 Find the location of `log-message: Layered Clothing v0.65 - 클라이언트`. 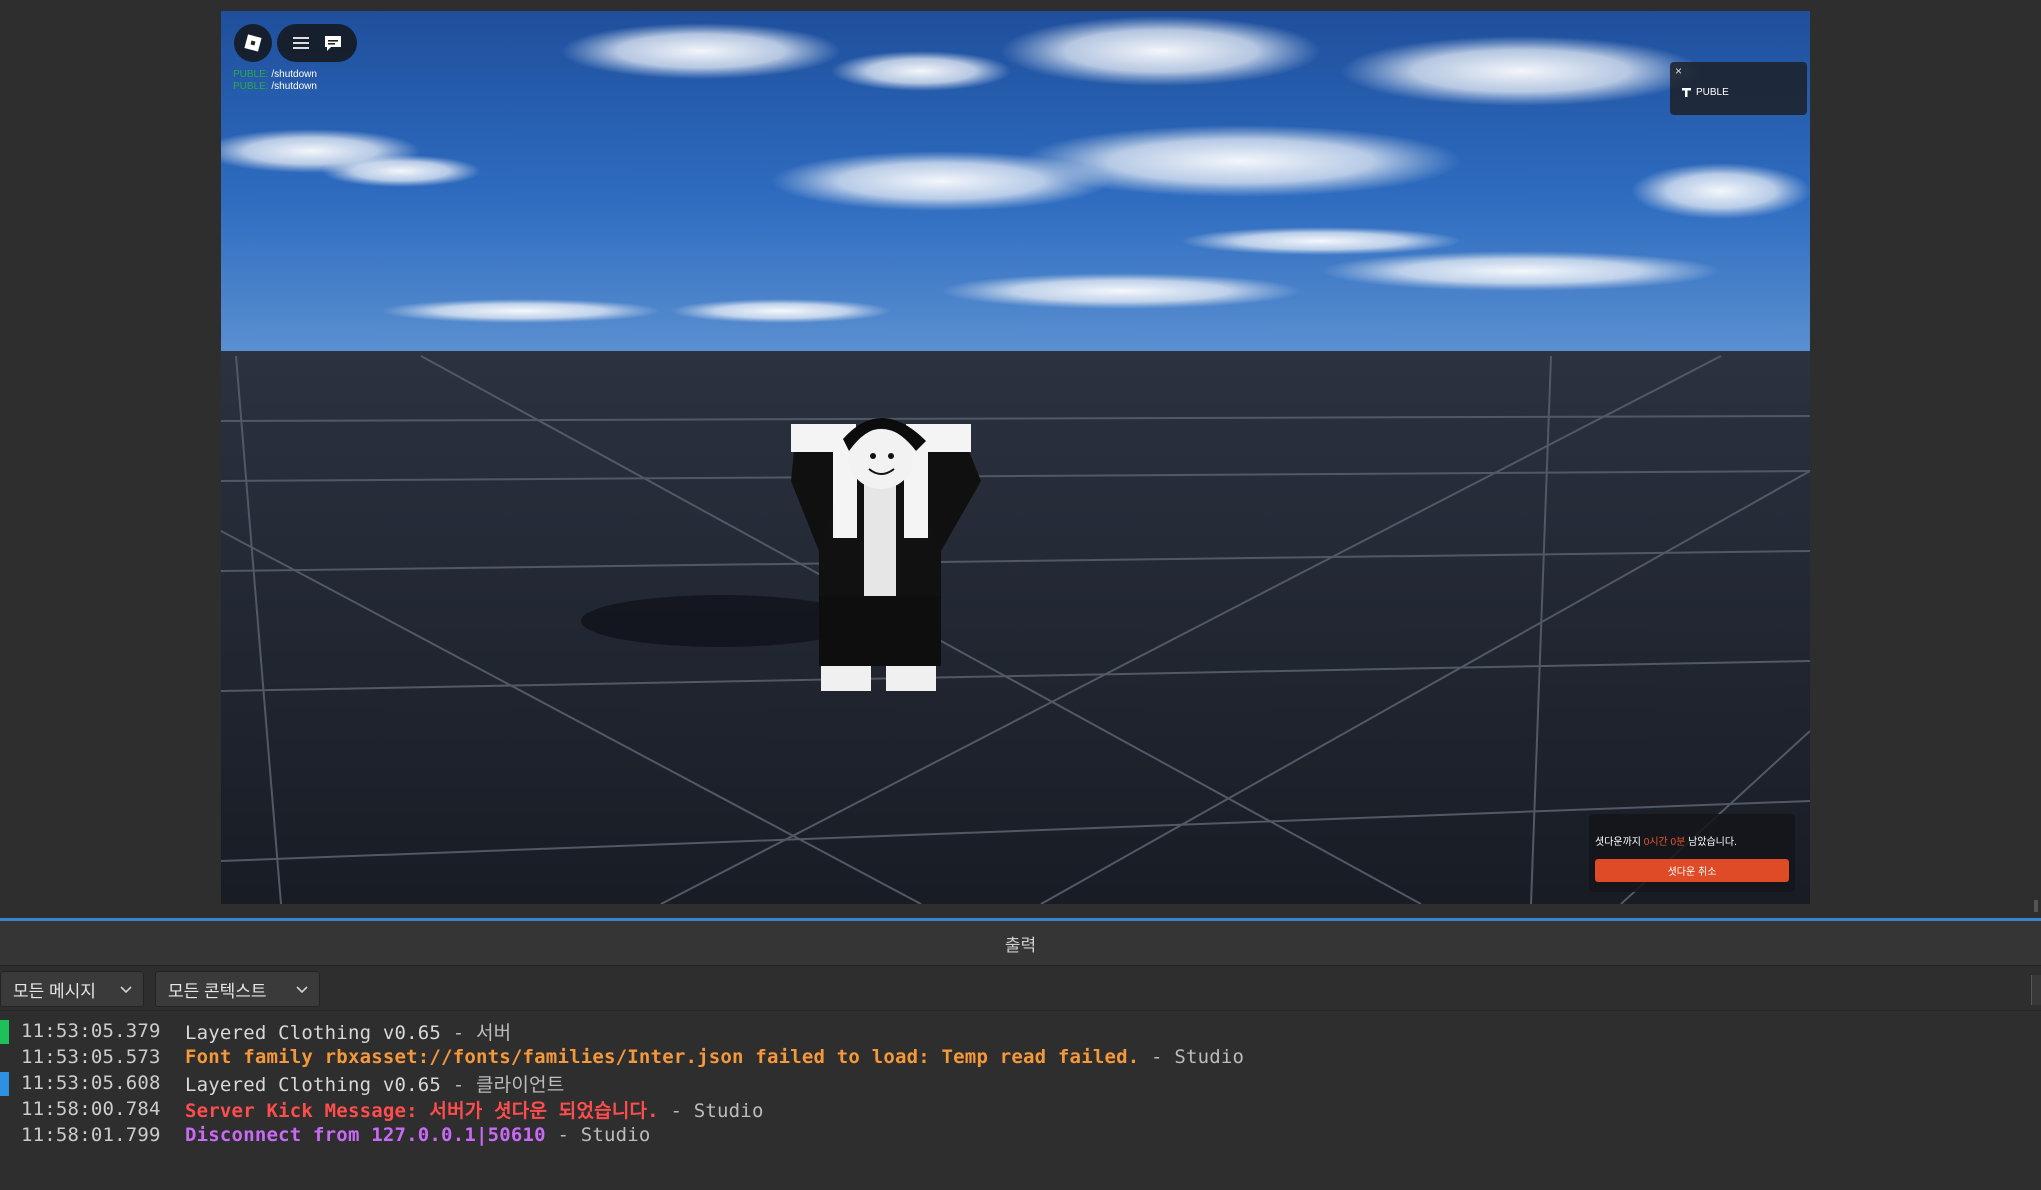

log-message: Layered Clothing v0.65 - 클라이언트 is located at coordinates (375, 1084).